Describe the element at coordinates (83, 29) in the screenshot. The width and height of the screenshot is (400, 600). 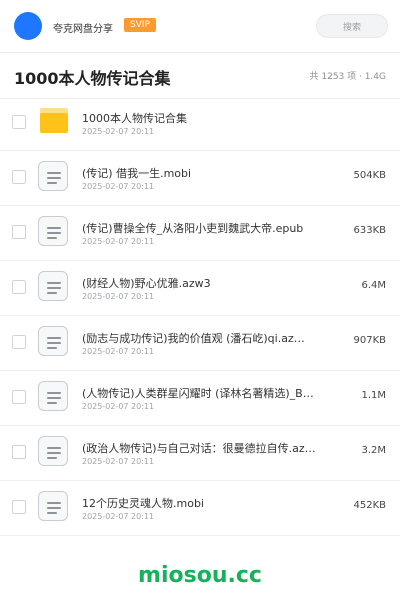
I see `user-name: 夸克网盘分享` at that location.